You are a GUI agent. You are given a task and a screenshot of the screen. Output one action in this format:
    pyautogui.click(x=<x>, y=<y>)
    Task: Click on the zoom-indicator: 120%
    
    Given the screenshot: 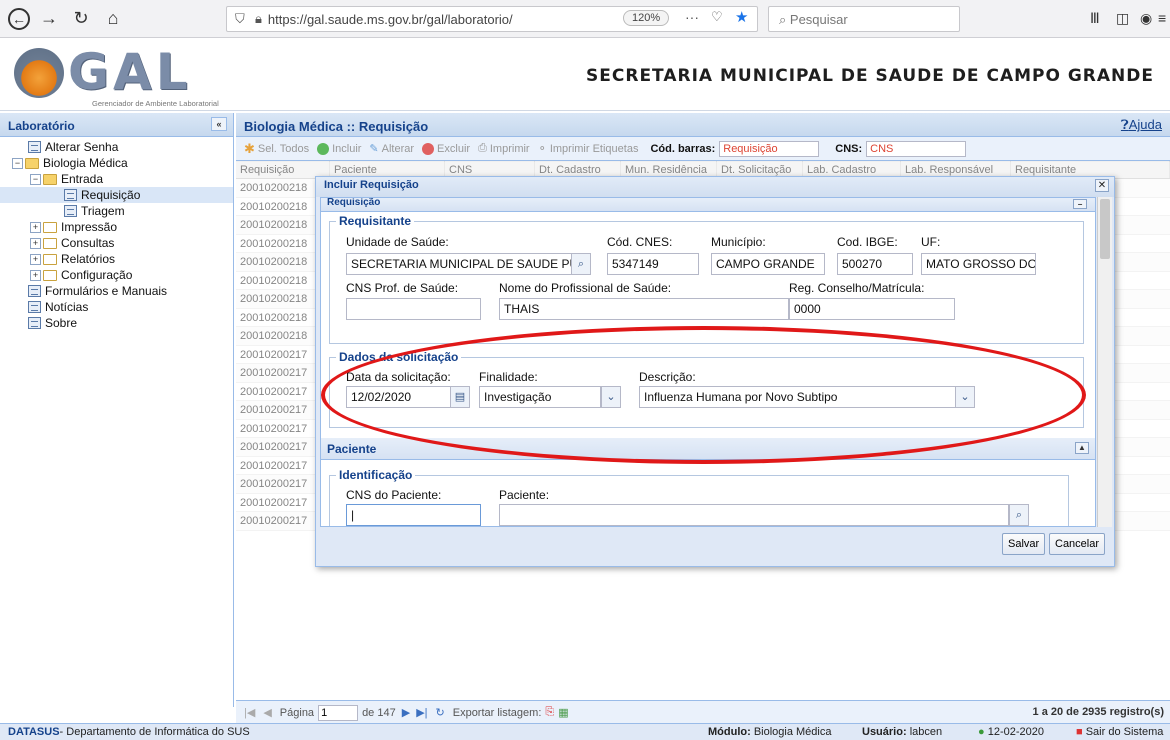 What is the action you would take?
    pyautogui.click(x=646, y=18)
    